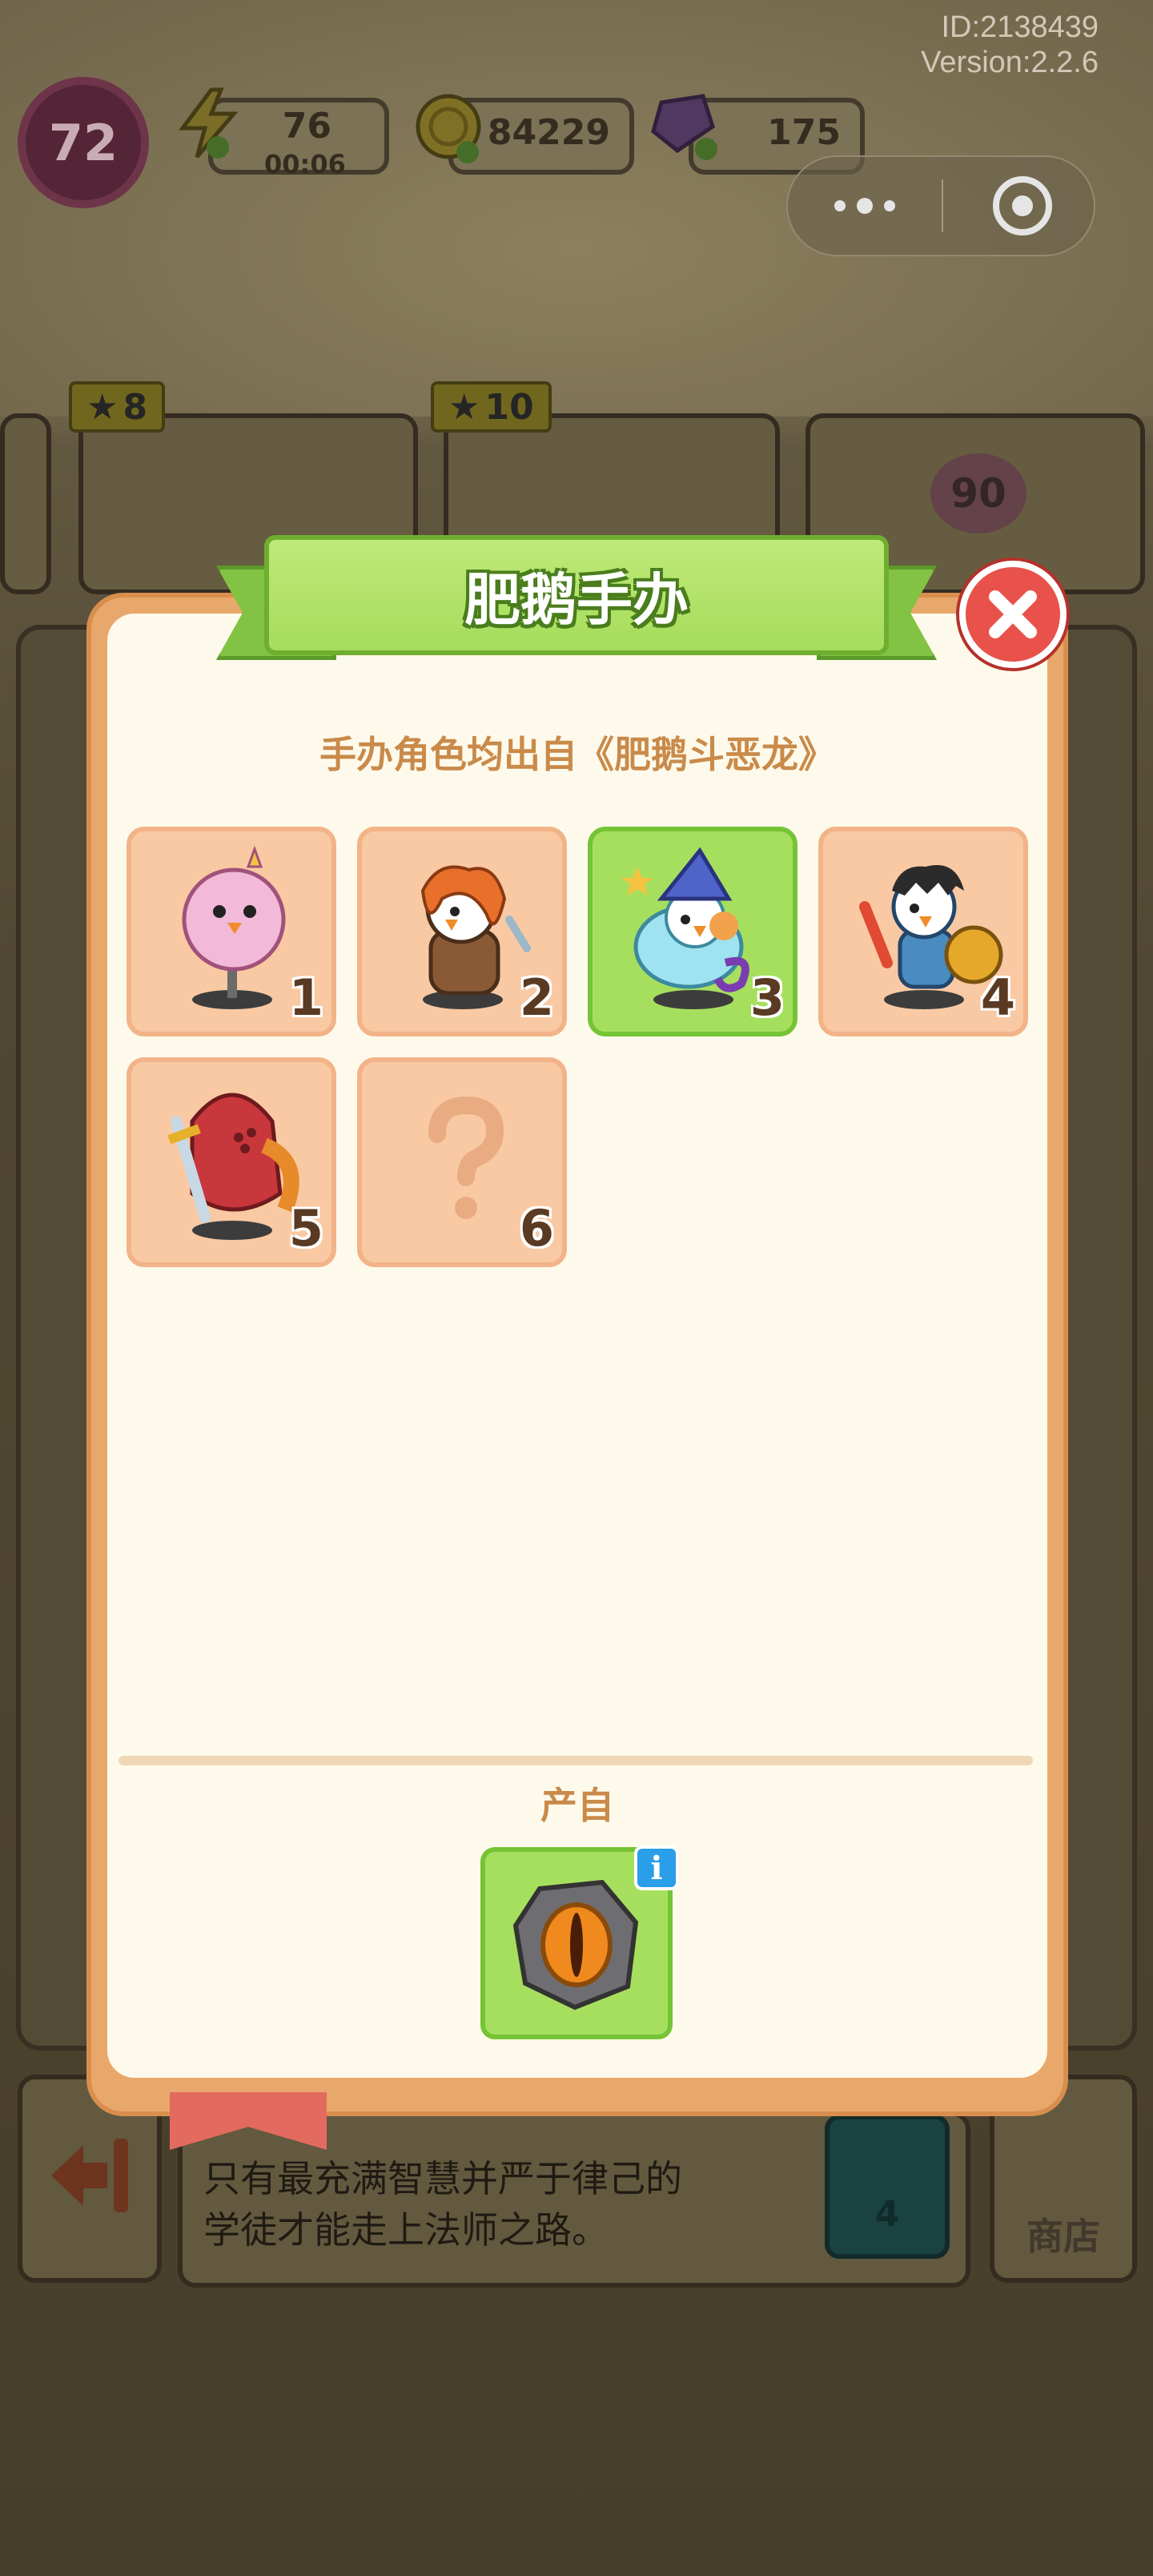 The height and width of the screenshot is (2576, 1153). I want to click on source-item-card: i, so click(580, 1942).